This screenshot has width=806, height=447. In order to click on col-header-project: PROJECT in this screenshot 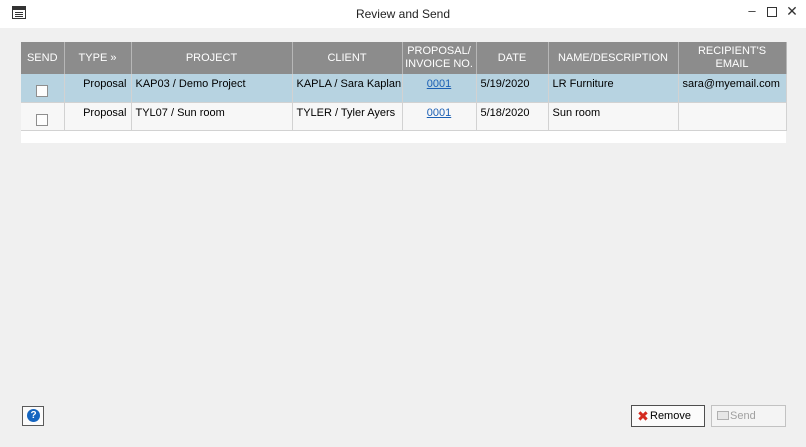, I will do `click(212, 58)`.